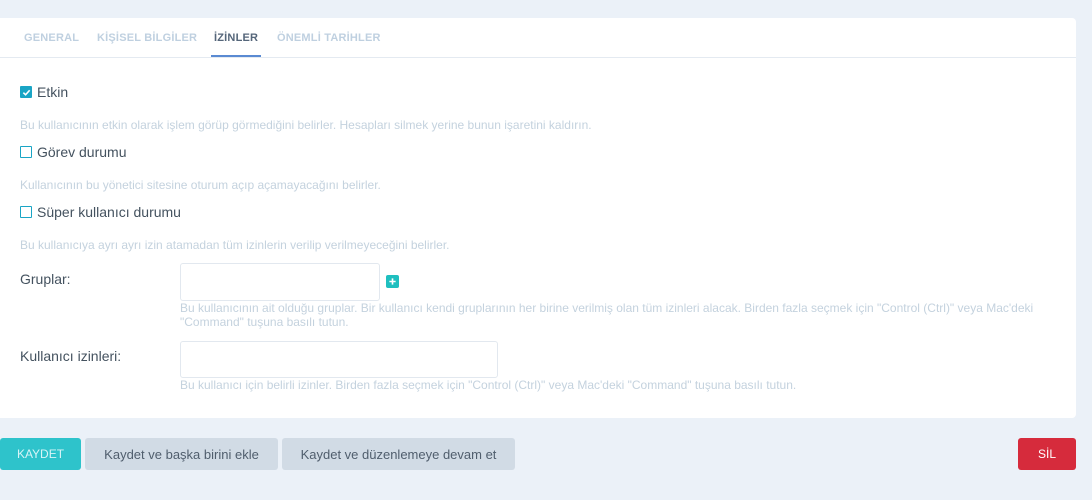  What do you see at coordinates (26, 152) in the screenshot?
I see `staff-checkbox` at bounding box center [26, 152].